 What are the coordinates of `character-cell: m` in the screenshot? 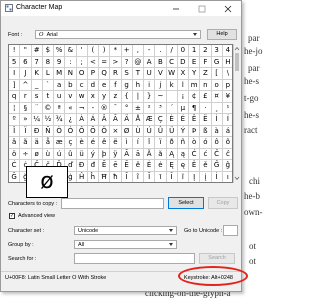 It's located at (195, 85).